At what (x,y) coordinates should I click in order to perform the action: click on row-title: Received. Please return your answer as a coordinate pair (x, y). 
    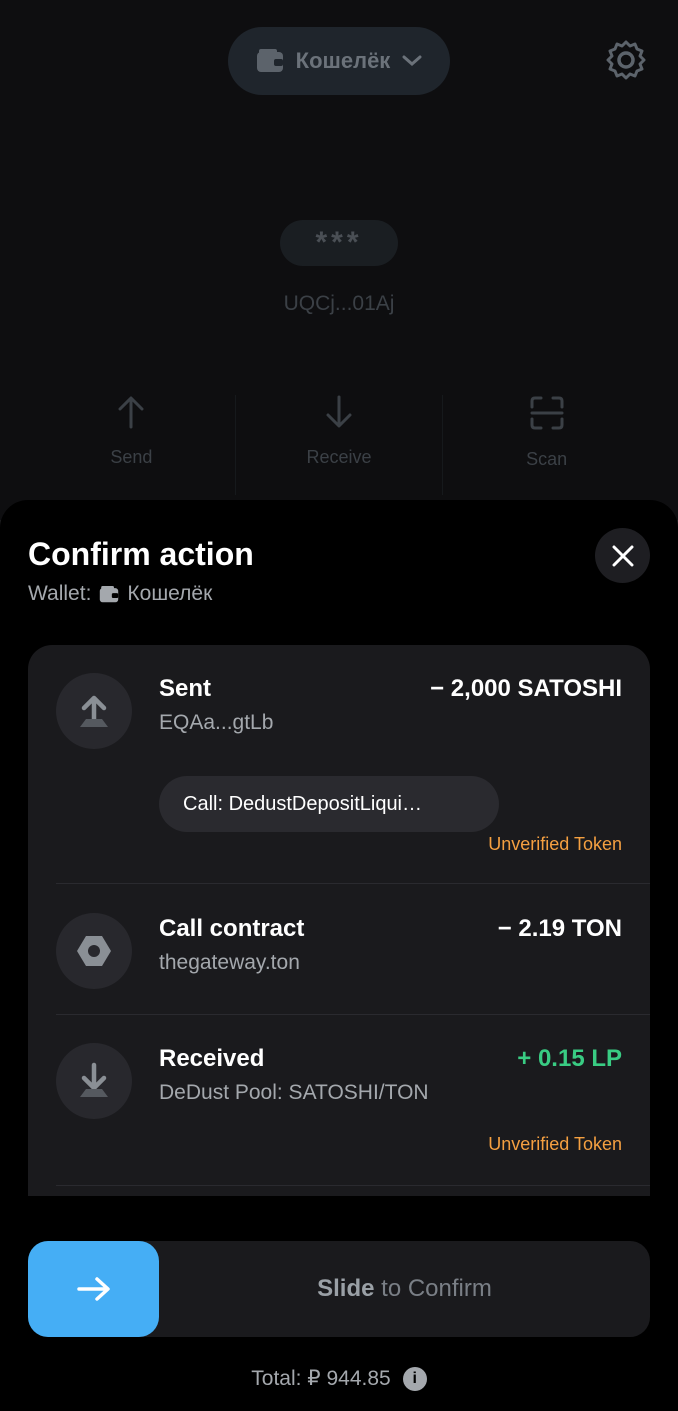
    Looking at the image, I should click on (212, 1058).